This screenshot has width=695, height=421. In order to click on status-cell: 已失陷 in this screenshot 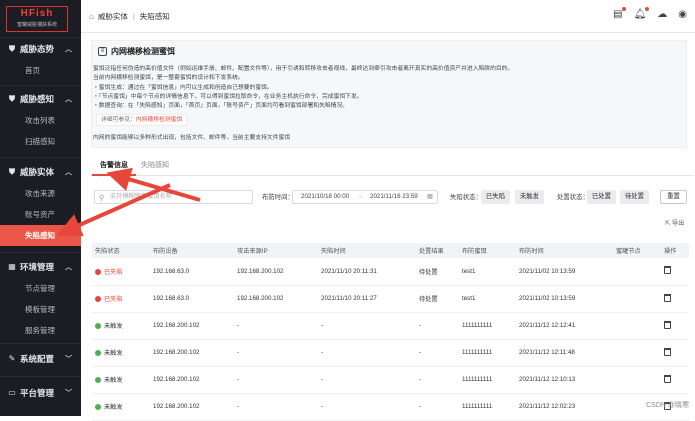, I will do `click(121, 298)`.